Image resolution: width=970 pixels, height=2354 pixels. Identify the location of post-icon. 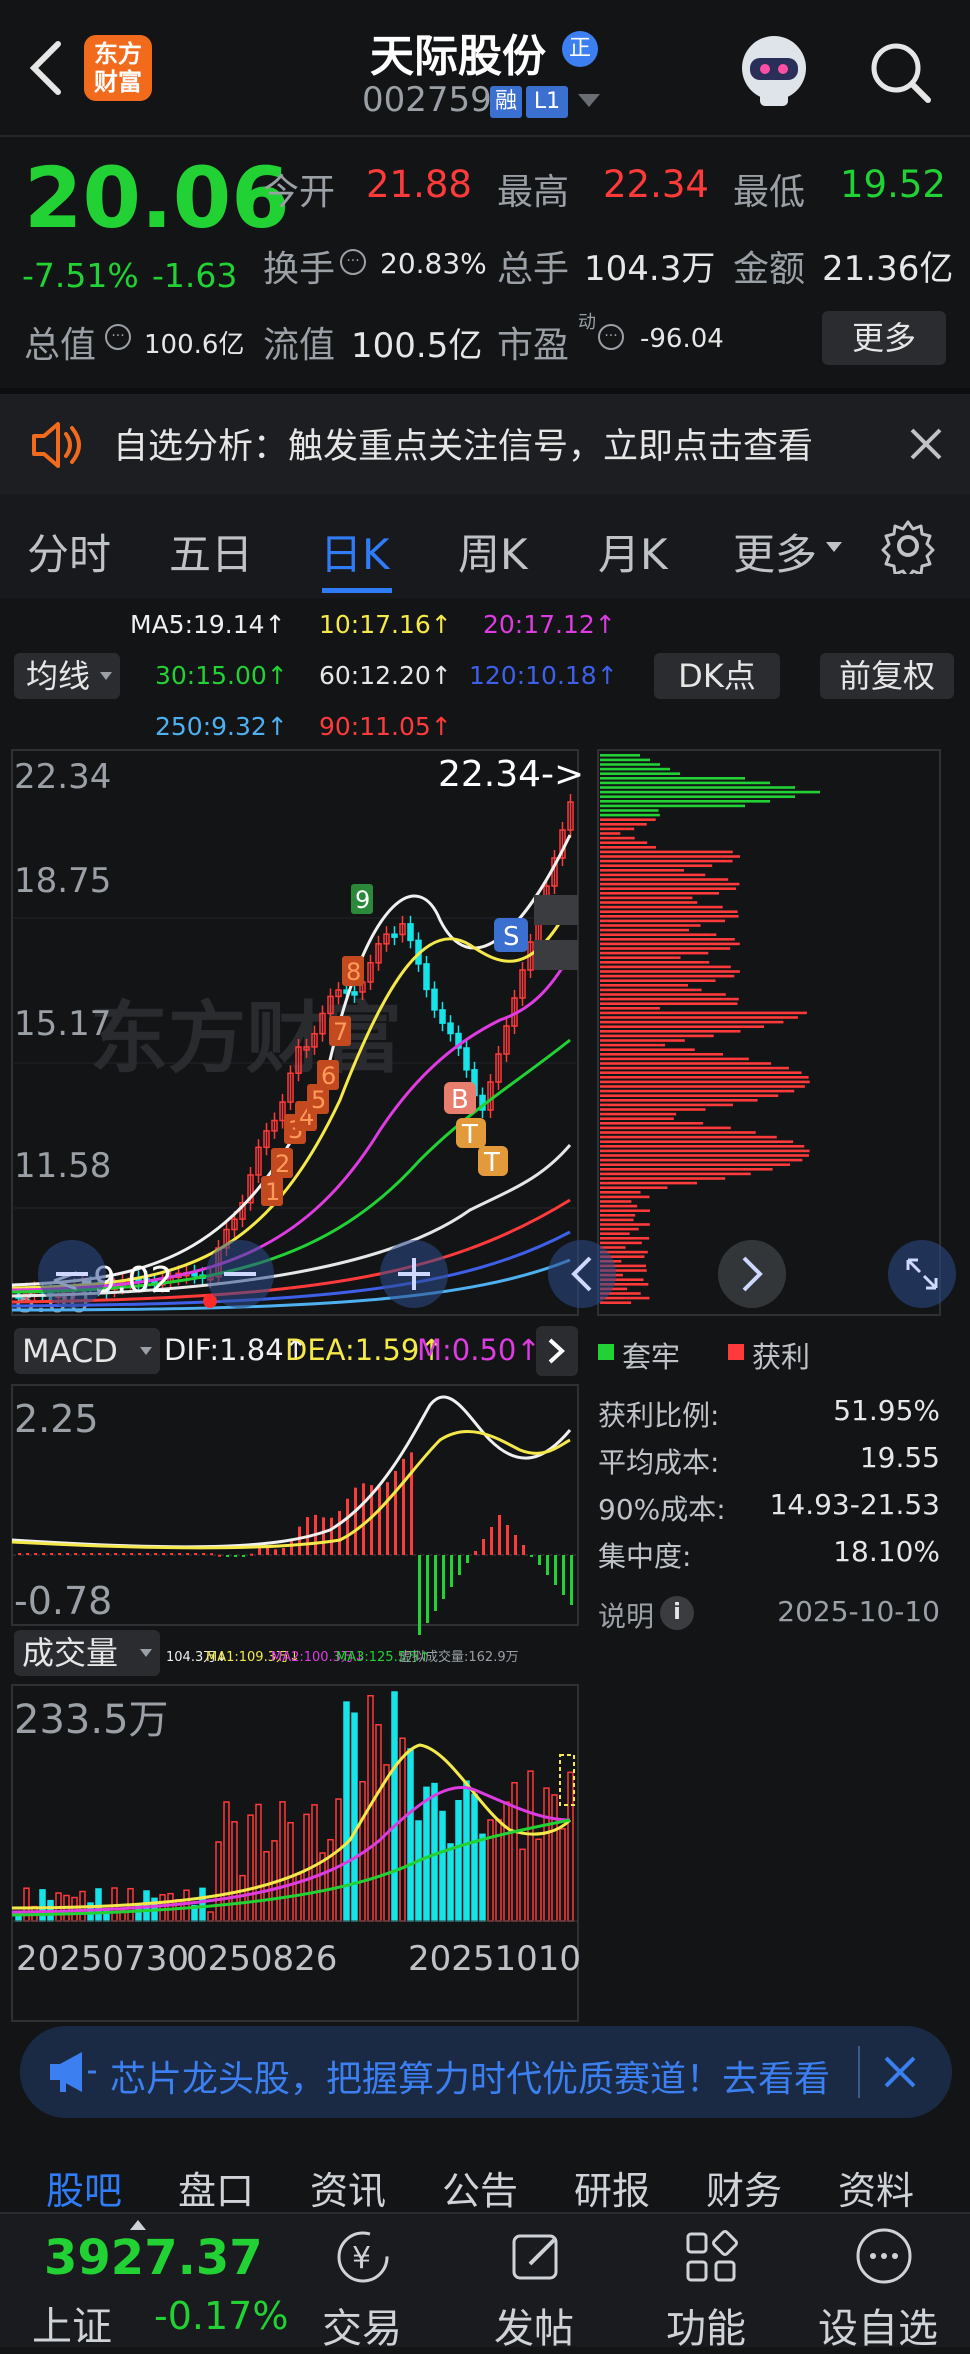
(537, 2257).